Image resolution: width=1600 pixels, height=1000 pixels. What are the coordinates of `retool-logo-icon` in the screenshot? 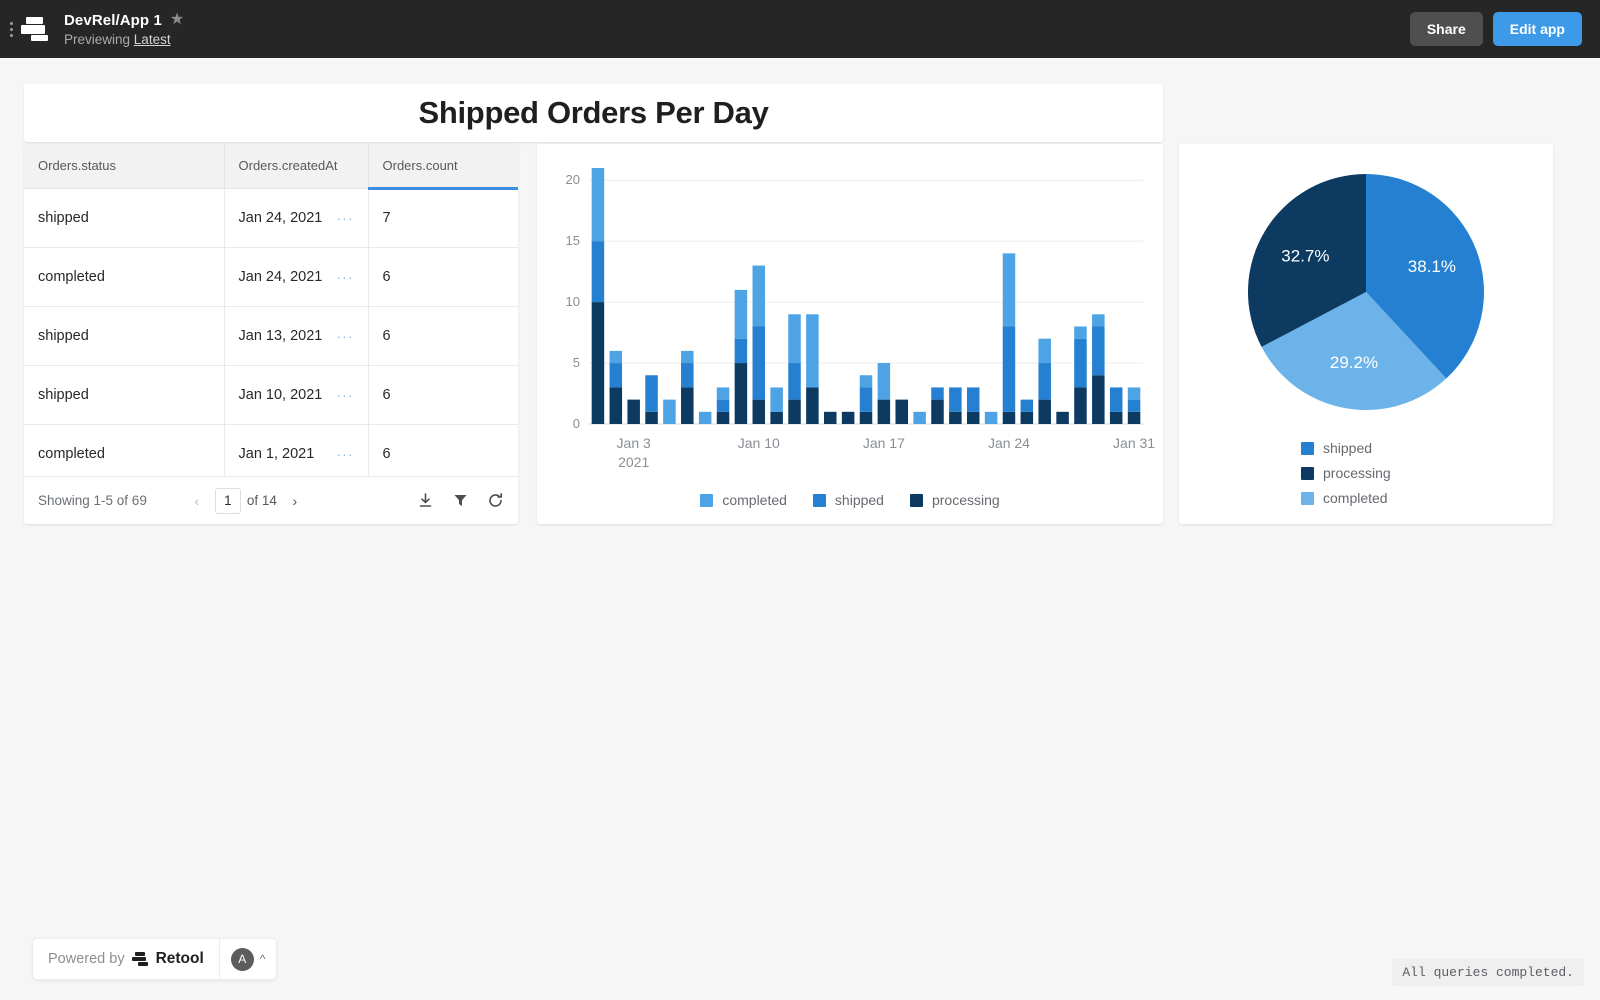 It's located at (30, 29).